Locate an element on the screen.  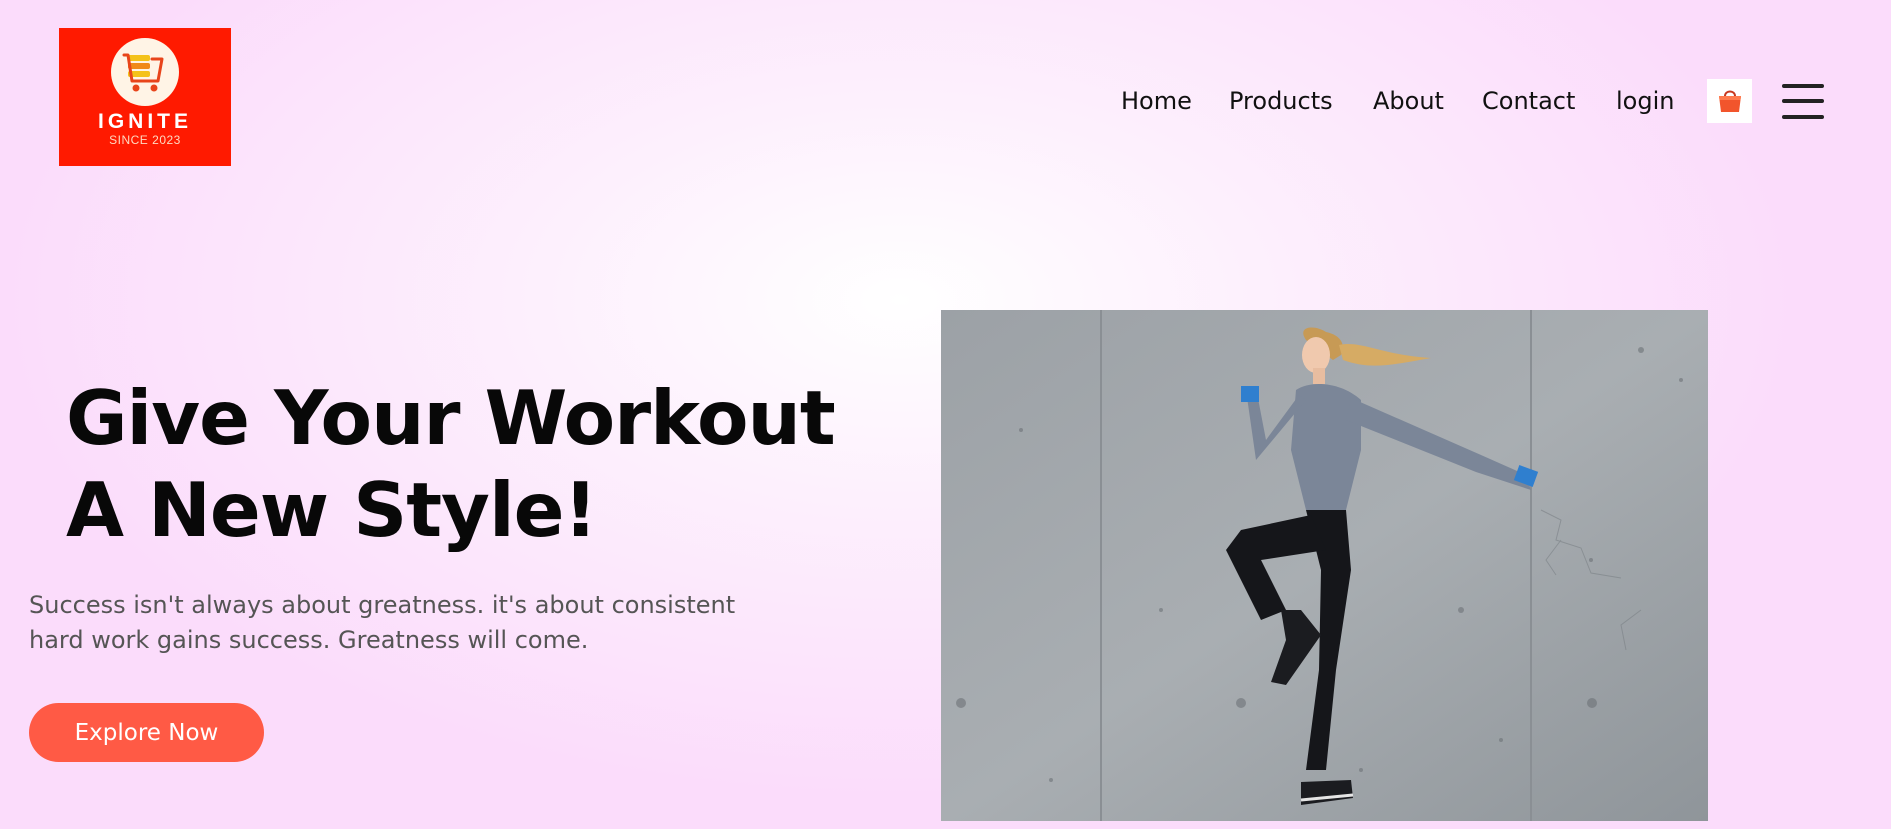
brand-logo: IGNITE SINCE 2023 is located at coordinates (145, 97).